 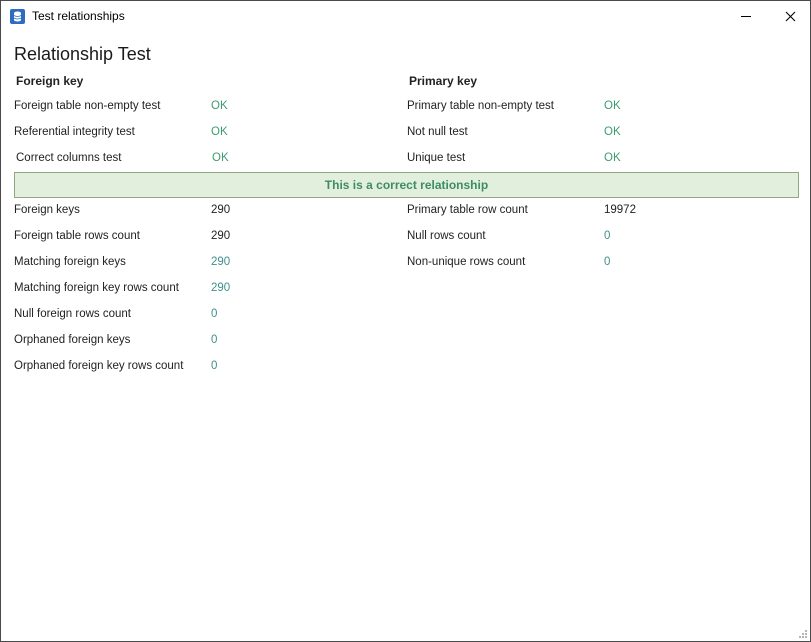 I want to click on close-icon, so click(x=790, y=16).